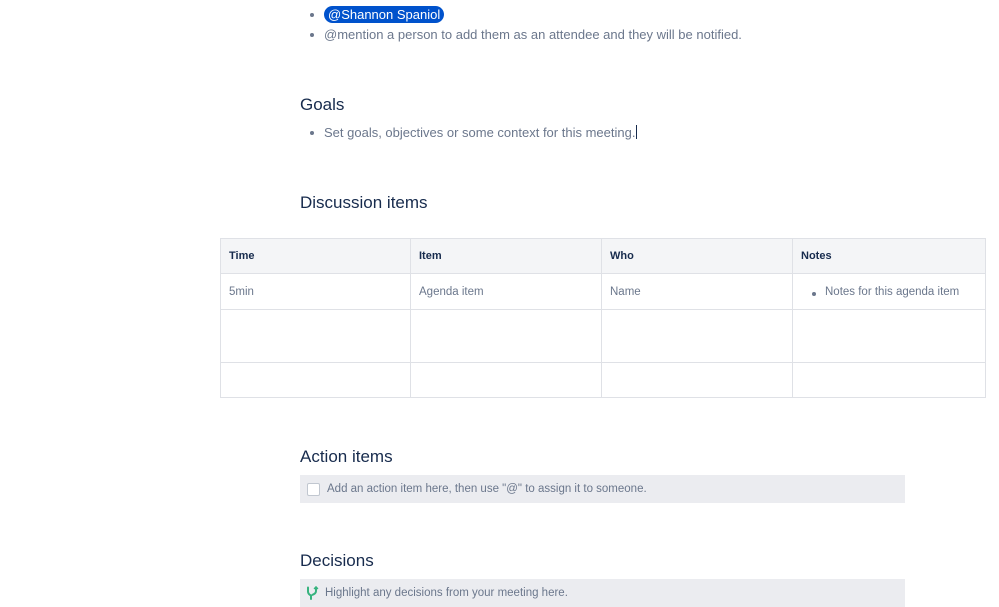 This screenshot has width=999, height=607. Describe the element at coordinates (526, 15) in the screenshot. I see `attendee-item: @Shannon Spaniol` at that location.